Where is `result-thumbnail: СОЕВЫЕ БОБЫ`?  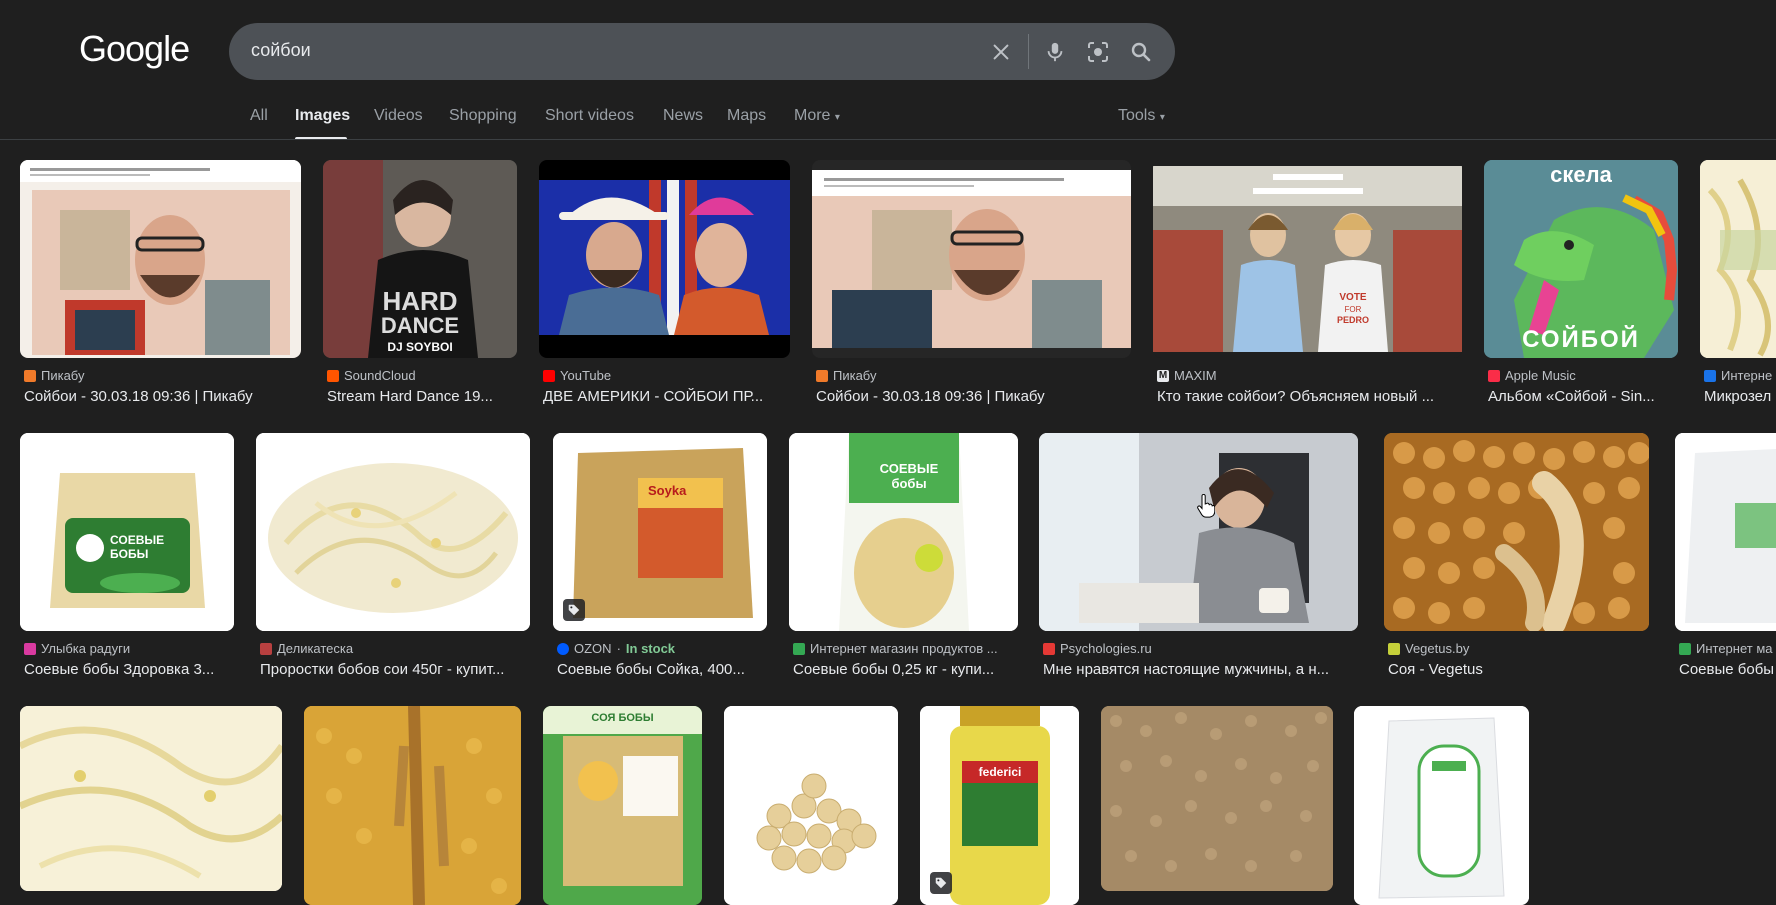
result-thumbnail: СОЕВЫЕ БОБЫ is located at coordinates (127, 532).